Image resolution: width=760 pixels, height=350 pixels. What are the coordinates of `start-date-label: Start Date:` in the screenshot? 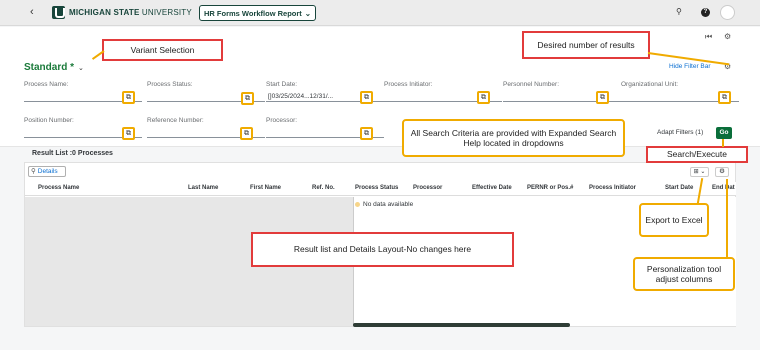 It's located at (282, 84).